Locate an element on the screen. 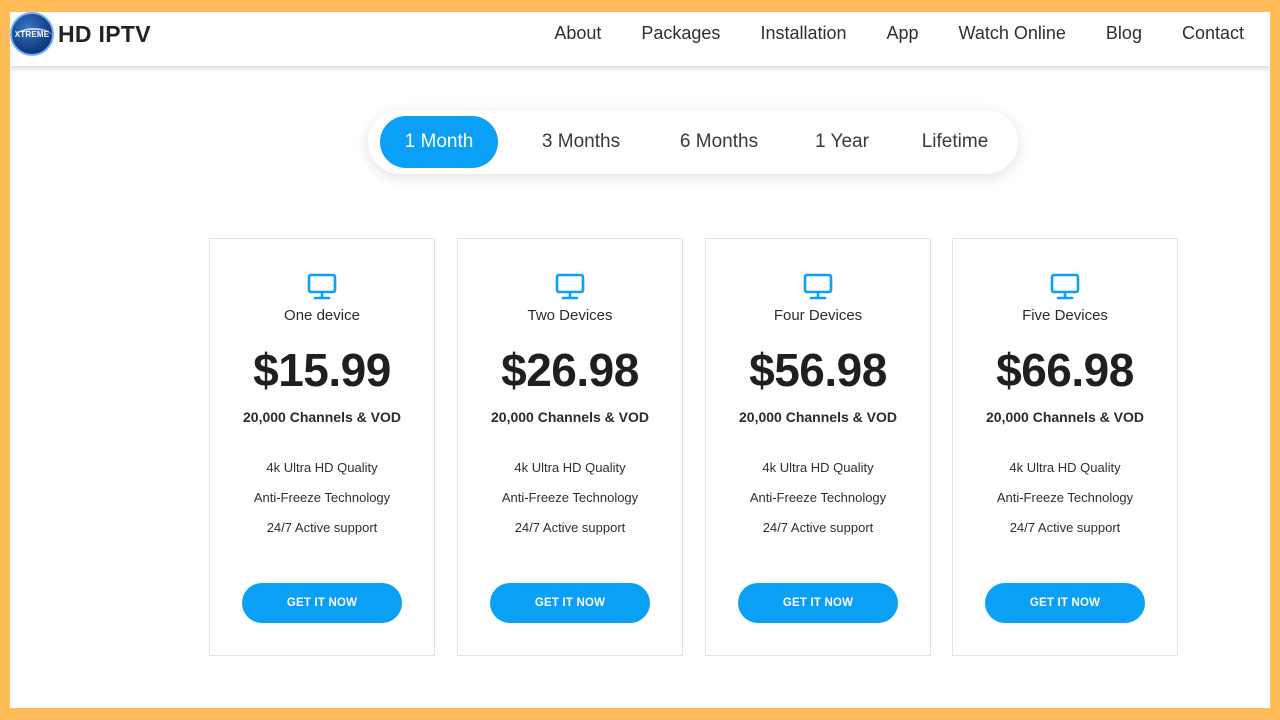 This screenshot has width=1280, height=720. plan-price: $66.98 is located at coordinates (1065, 370).